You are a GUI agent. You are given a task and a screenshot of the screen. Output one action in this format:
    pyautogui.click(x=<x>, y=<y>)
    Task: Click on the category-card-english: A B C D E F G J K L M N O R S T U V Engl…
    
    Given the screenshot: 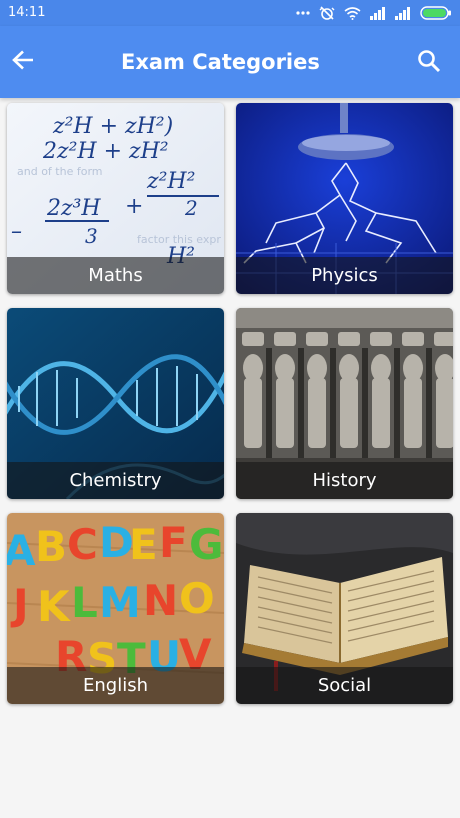 What is the action you would take?
    pyautogui.click(x=115, y=608)
    